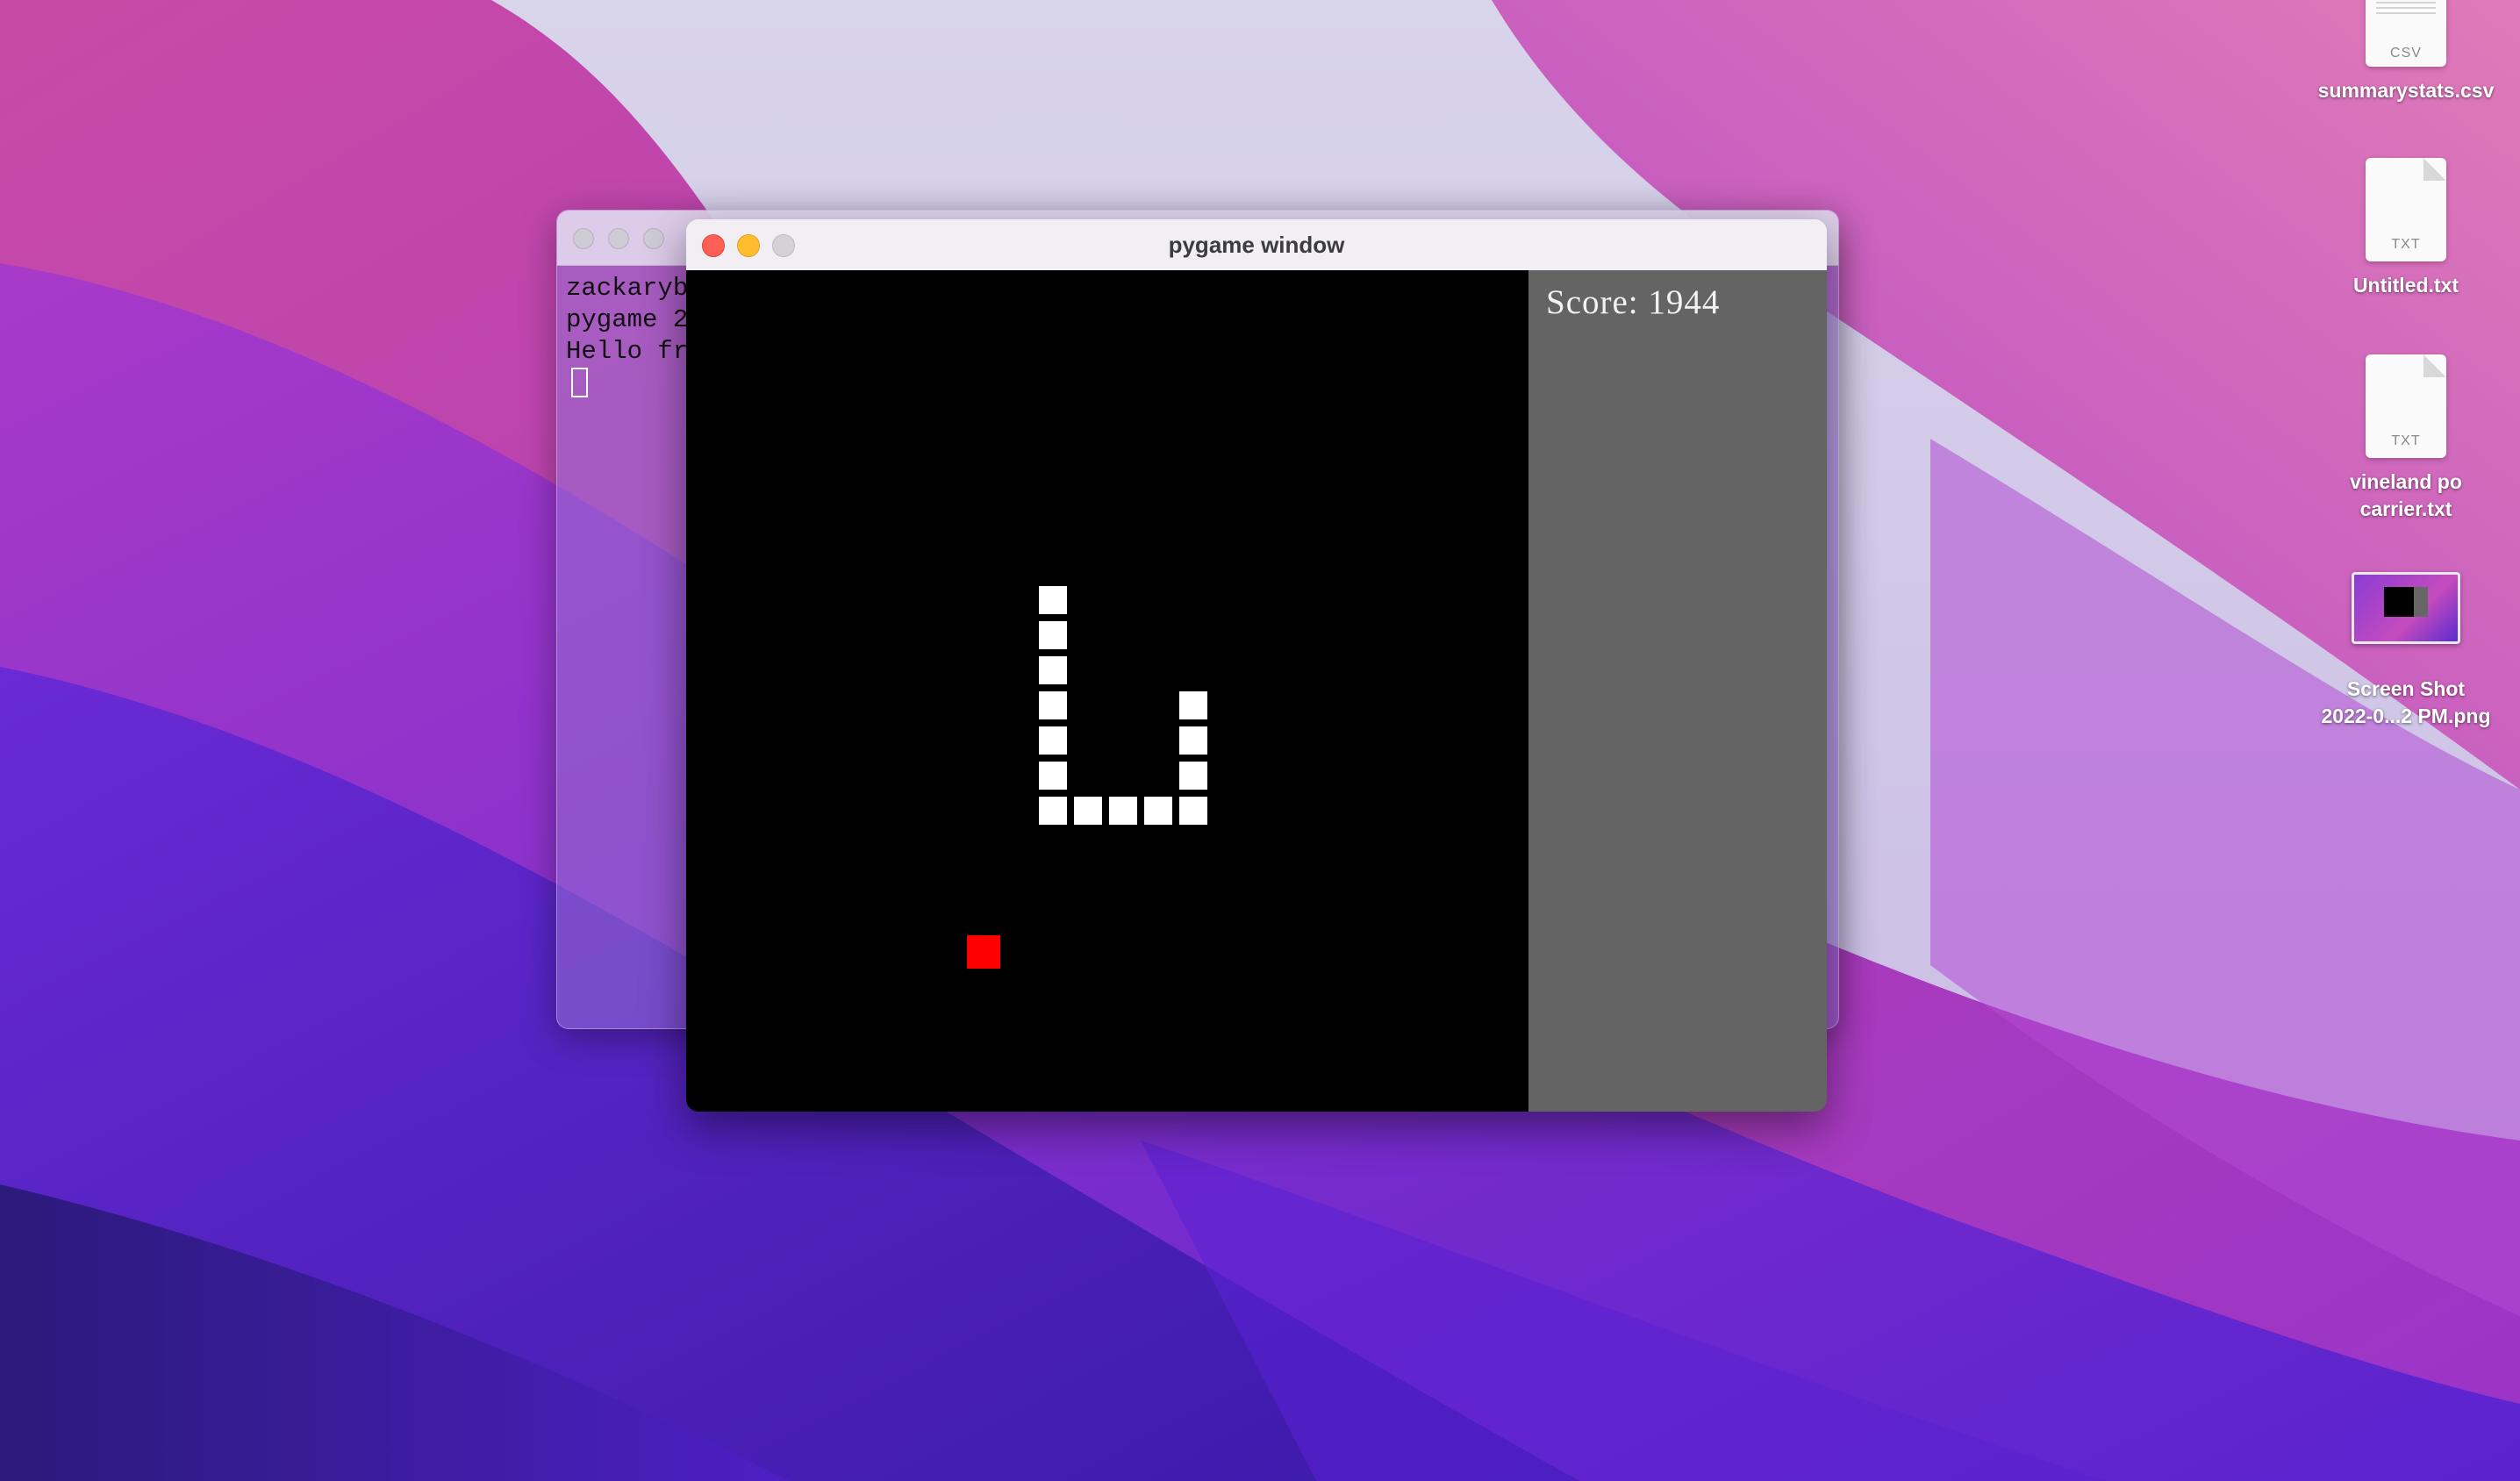 Image resolution: width=2520 pixels, height=1481 pixels. Describe the element at coordinates (579, 383) in the screenshot. I see `terminal-cursor` at that location.